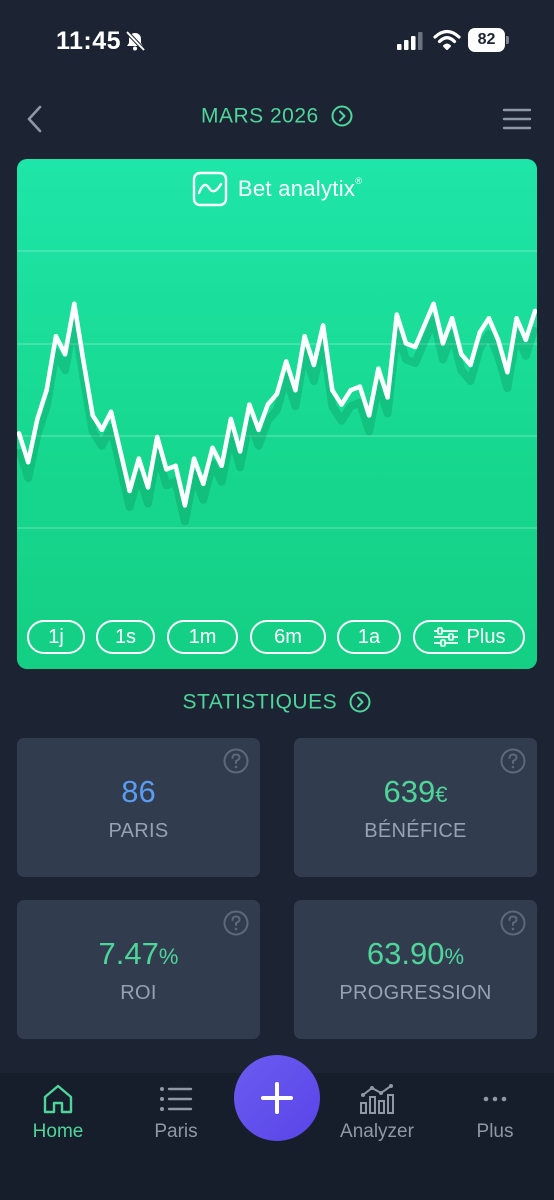 This screenshot has width=554, height=1200. Describe the element at coordinates (58, 1131) in the screenshot. I see `nav-home-label: Home` at that location.